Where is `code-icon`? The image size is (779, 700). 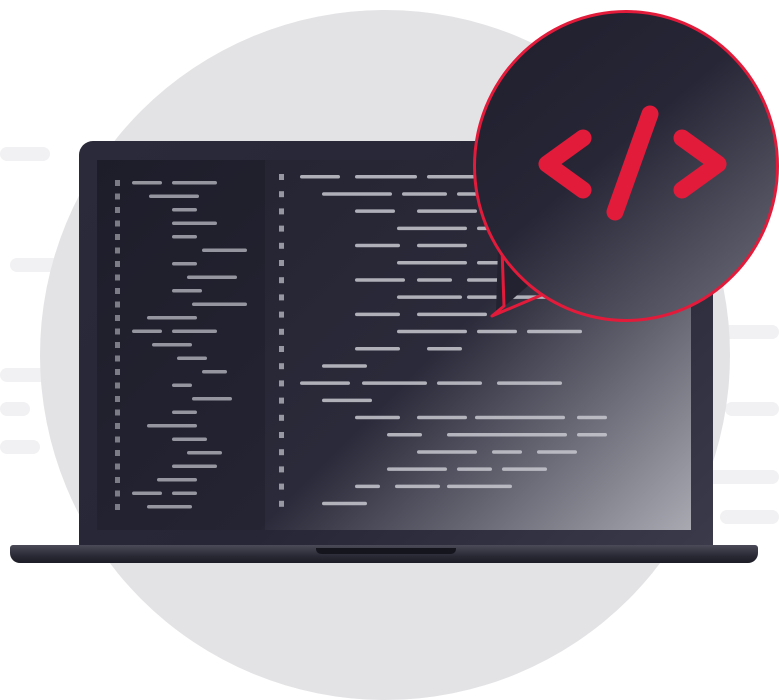
code-icon is located at coordinates (632, 163).